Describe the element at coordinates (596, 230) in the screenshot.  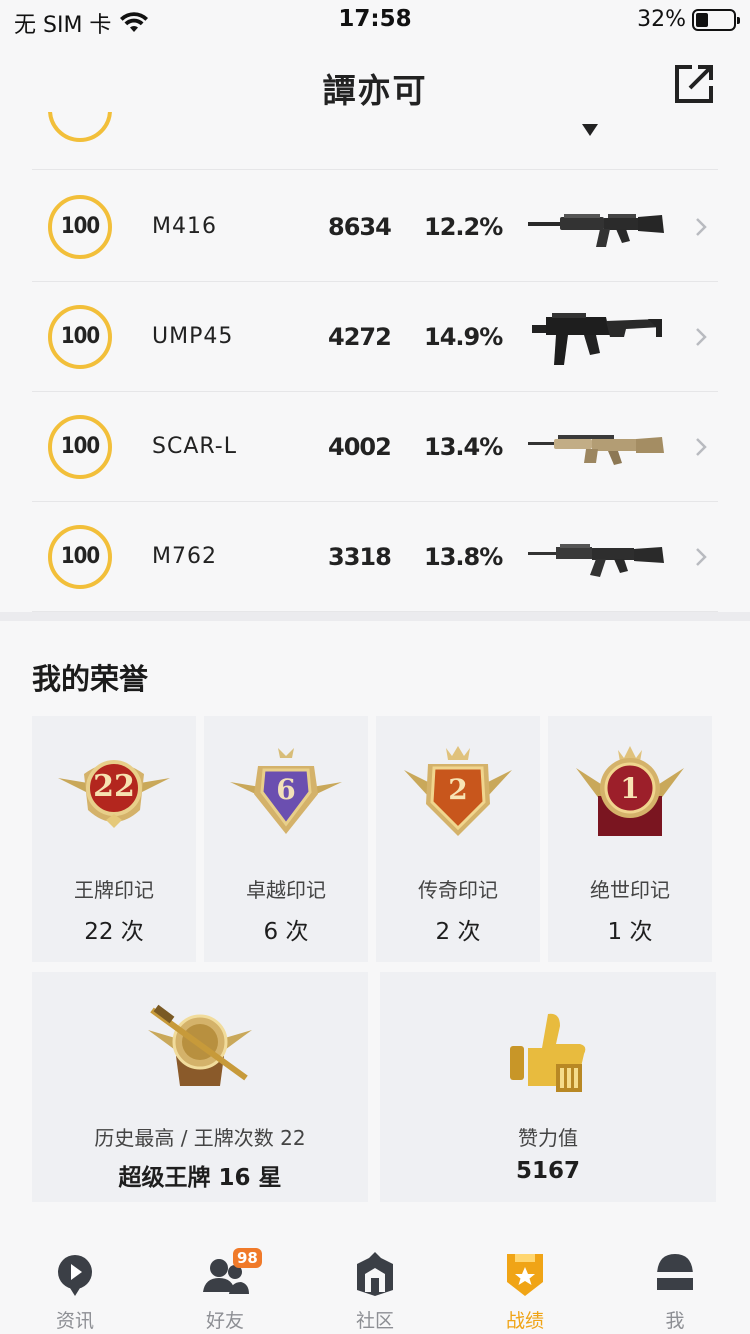
I see `m416-rifle-image` at that location.